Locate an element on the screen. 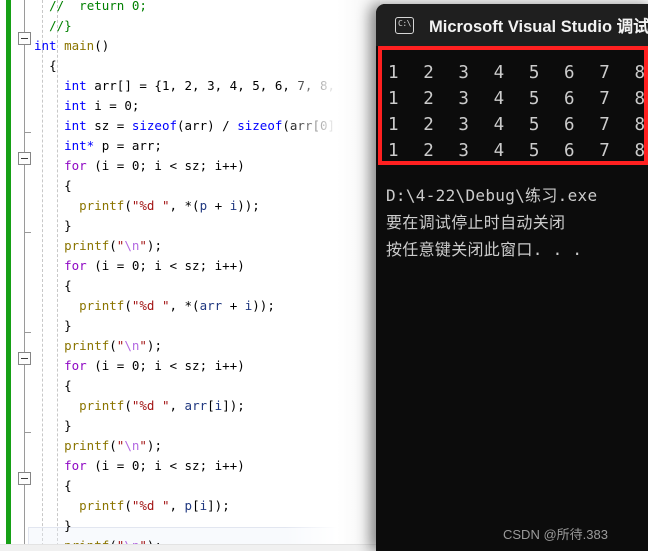 The image size is (648, 551). code-token: " is located at coordinates (143, 245).